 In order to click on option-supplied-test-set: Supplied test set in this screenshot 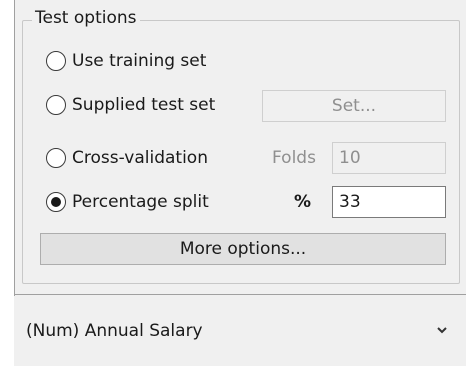, I will do `click(130, 105)`.